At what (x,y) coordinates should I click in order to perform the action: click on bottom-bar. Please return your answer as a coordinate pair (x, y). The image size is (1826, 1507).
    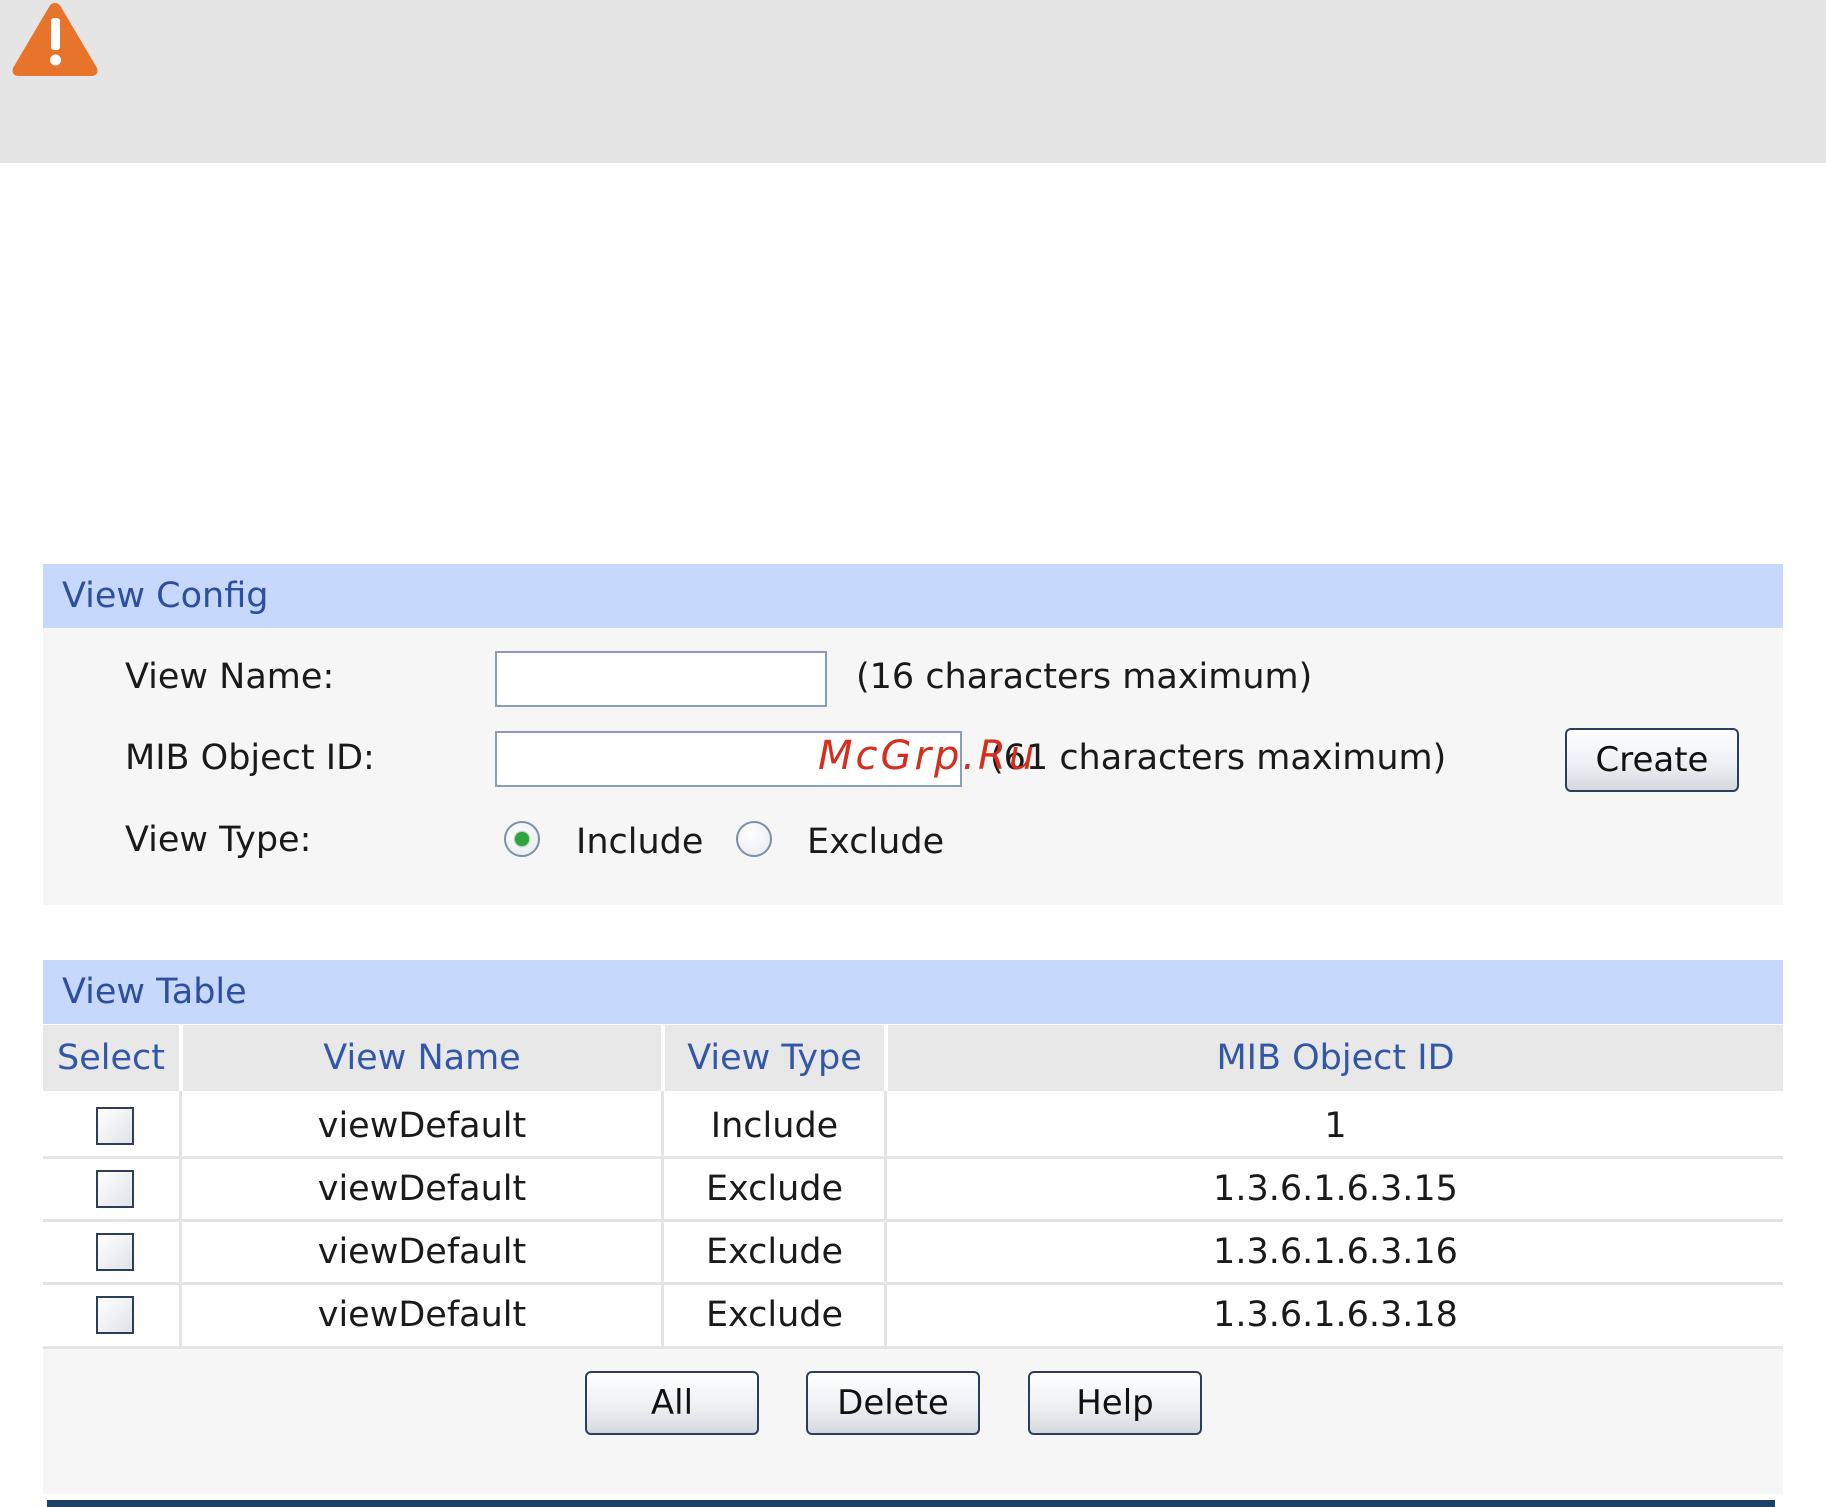
    Looking at the image, I should click on (911, 1503).